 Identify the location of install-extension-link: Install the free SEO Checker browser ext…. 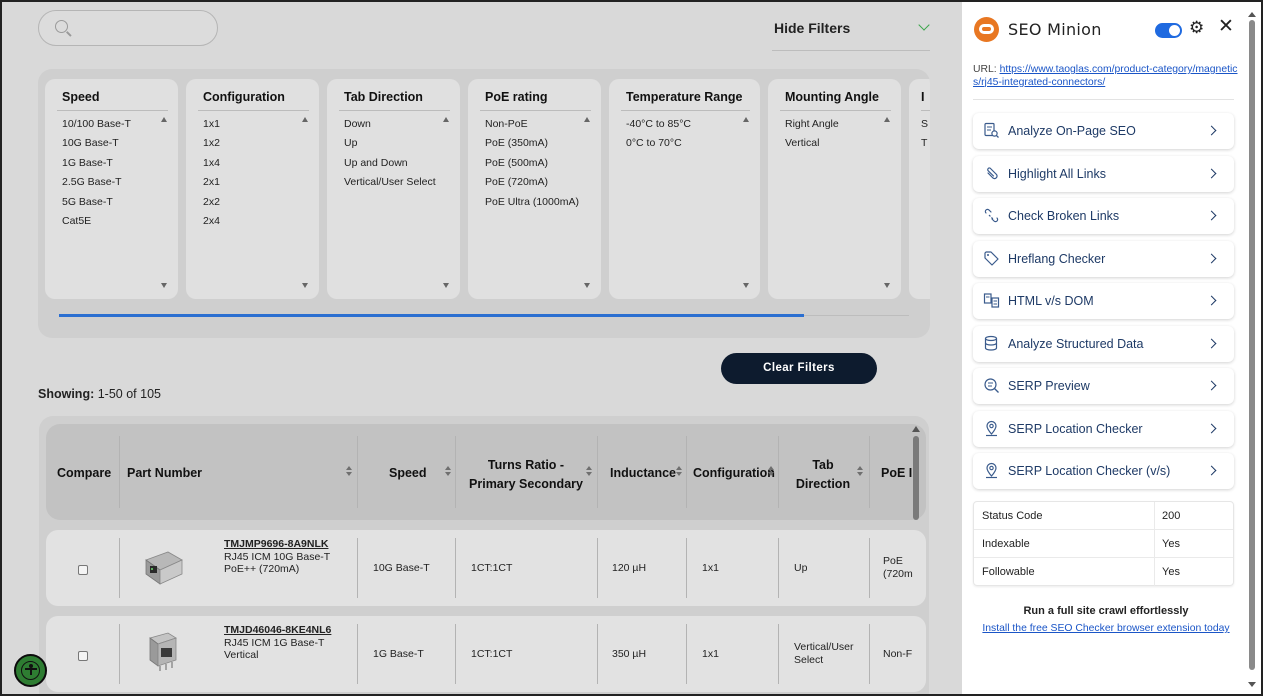
(1106, 628).